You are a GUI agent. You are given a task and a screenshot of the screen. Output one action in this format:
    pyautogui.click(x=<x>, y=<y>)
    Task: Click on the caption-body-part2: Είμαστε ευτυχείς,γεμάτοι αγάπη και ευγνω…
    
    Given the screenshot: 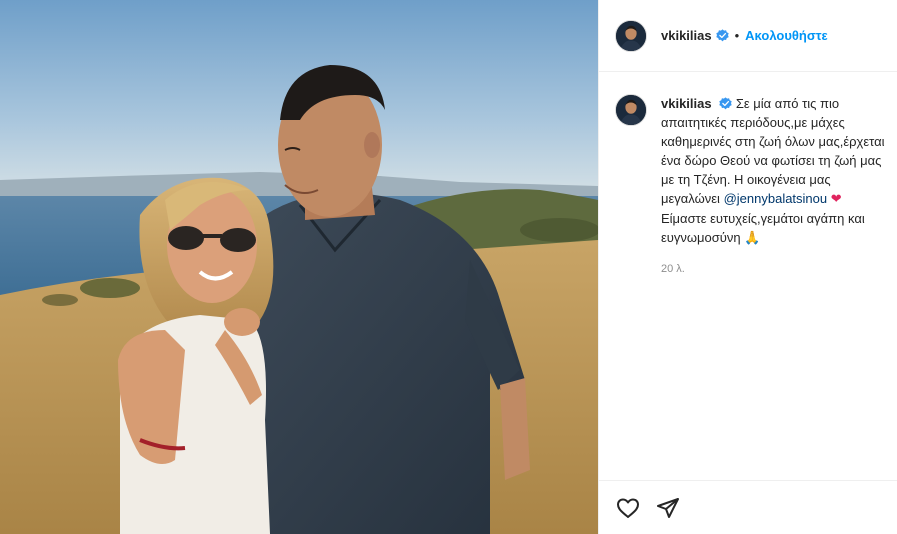 What is the action you would take?
    pyautogui.click(x=763, y=228)
    